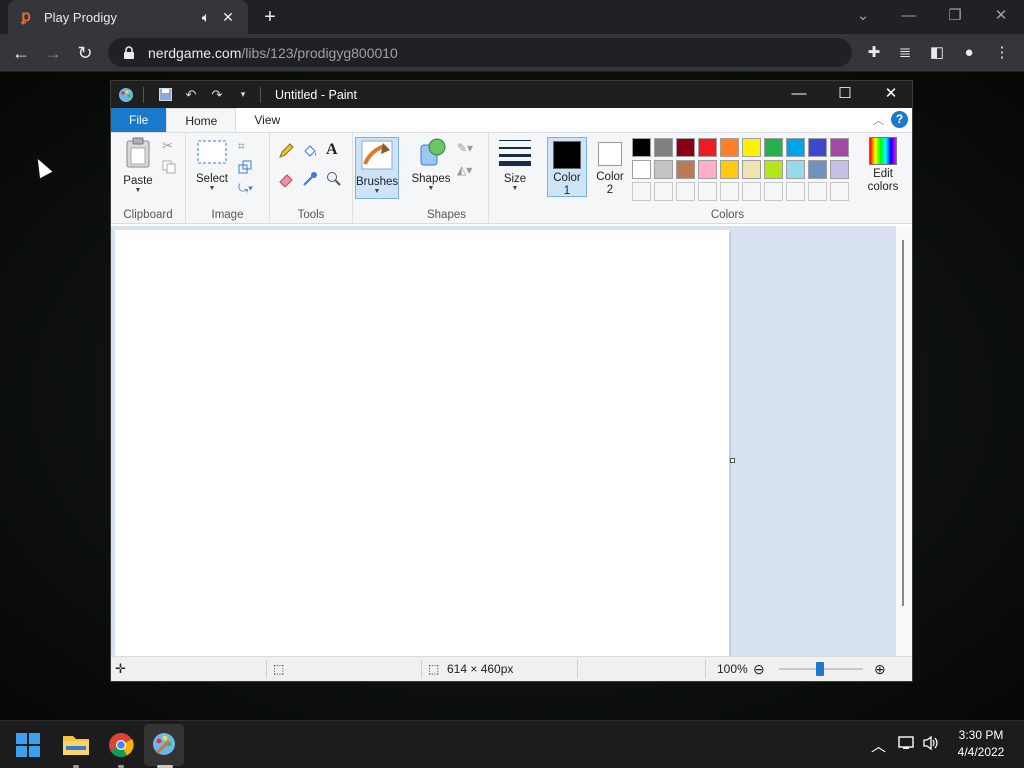 The width and height of the screenshot is (1024, 768). I want to click on tab-home: Home, so click(201, 120).